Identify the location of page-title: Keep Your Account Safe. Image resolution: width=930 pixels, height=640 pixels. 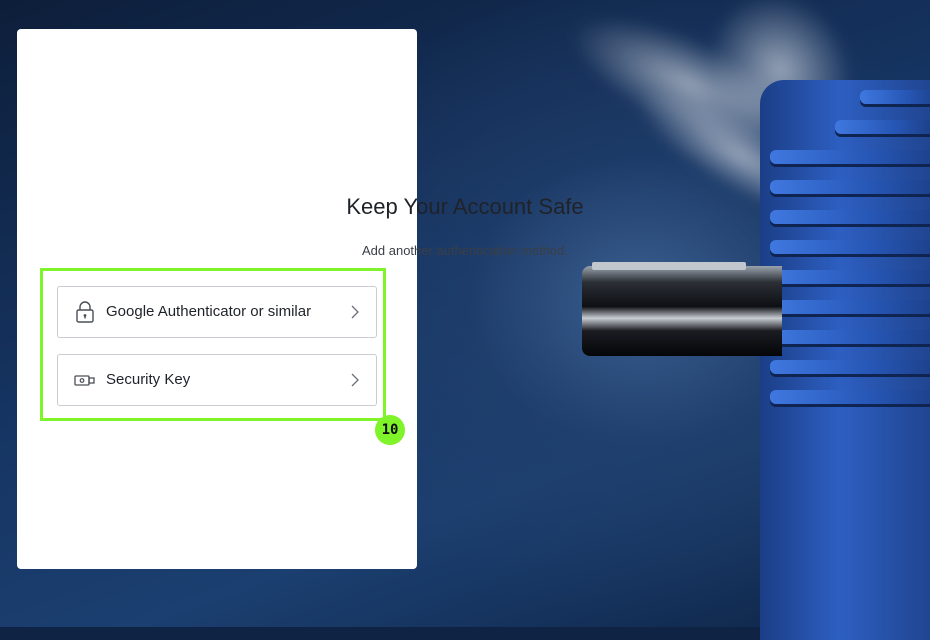
(465, 206).